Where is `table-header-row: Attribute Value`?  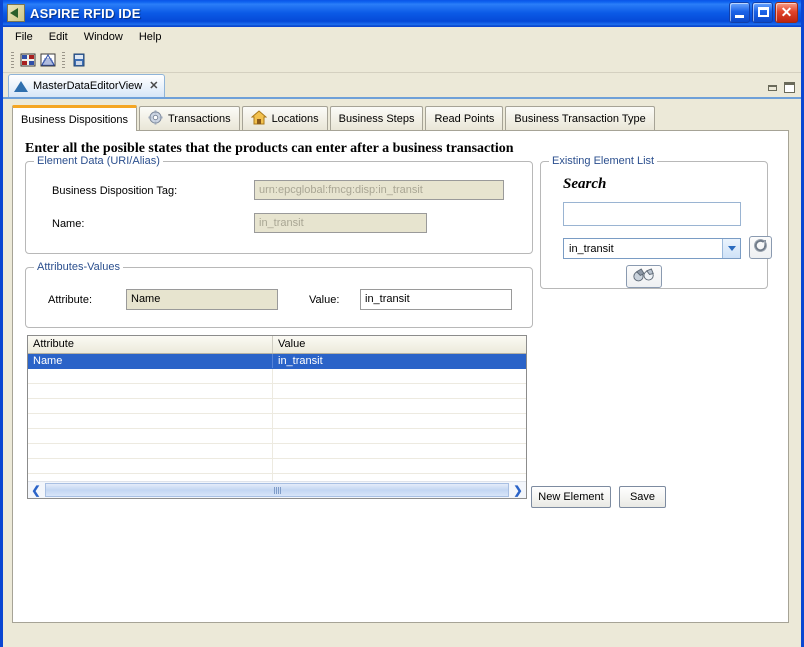
table-header-row: Attribute Value is located at coordinates (277, 345).